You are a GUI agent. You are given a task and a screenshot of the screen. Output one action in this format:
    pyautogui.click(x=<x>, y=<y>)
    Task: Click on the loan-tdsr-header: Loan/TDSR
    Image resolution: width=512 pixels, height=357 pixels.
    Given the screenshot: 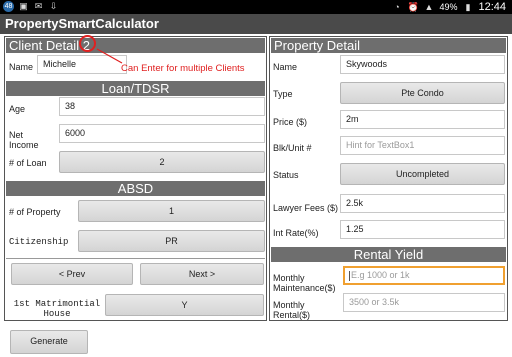 What is the action you would take?
    pyautogui.click(x=135, y=88)
    